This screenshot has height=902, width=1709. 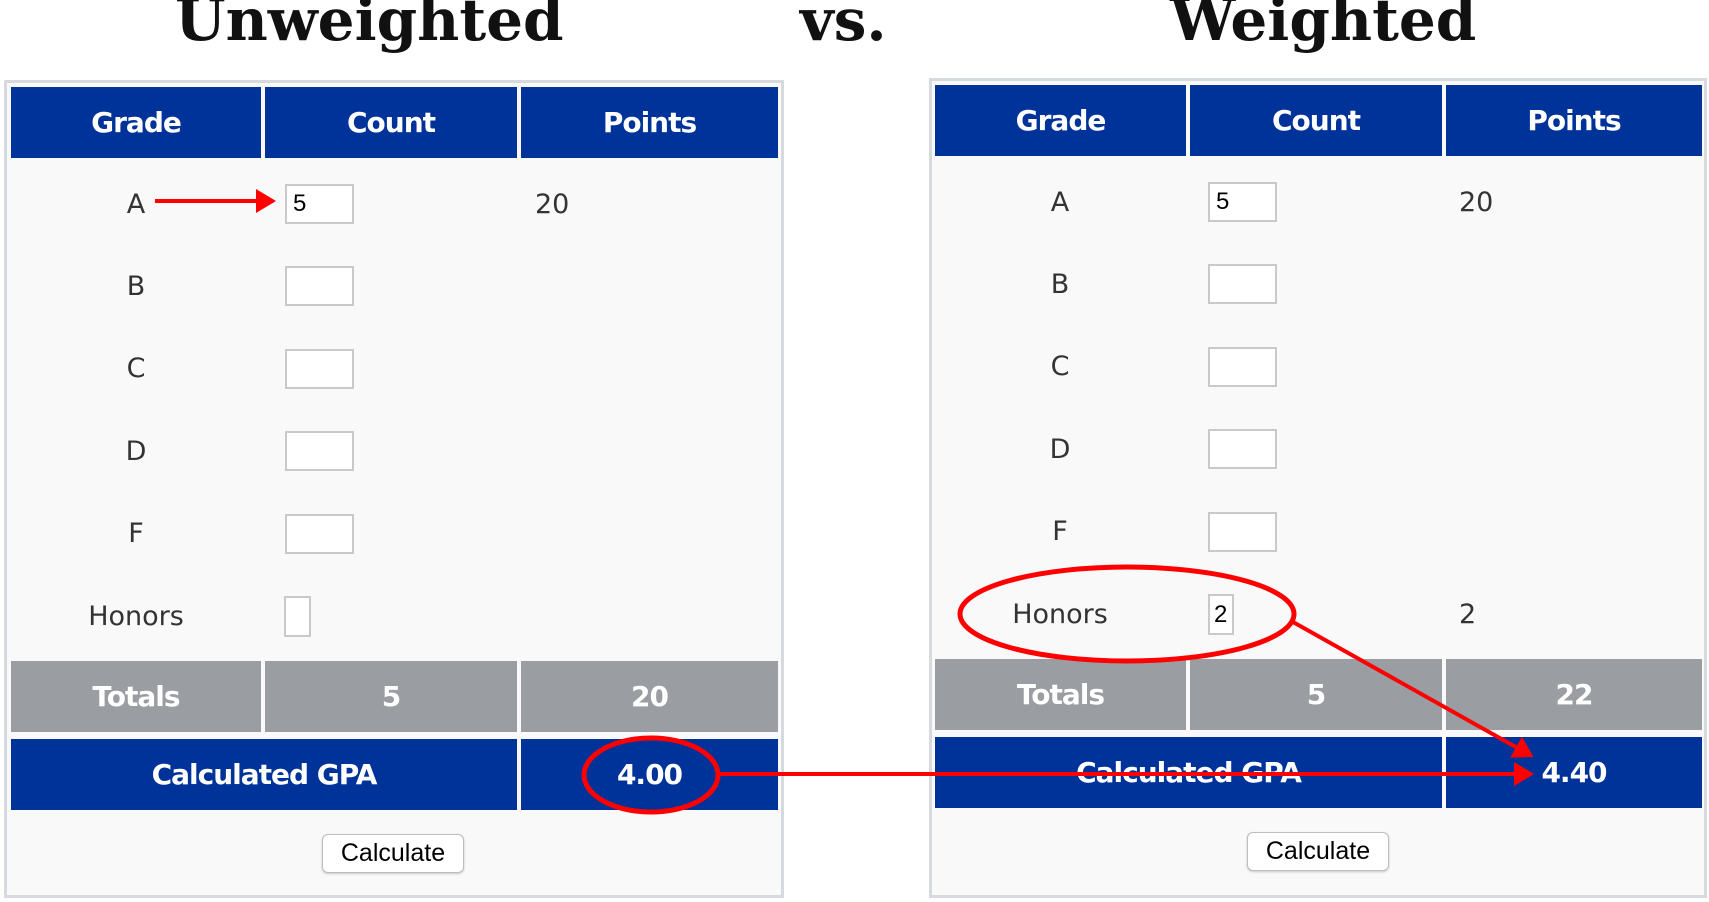 What do you see at coordinates (369, 27) in the screenshot?
I see `title-unweighted: Unweighted` at bounding box center [369, 27].